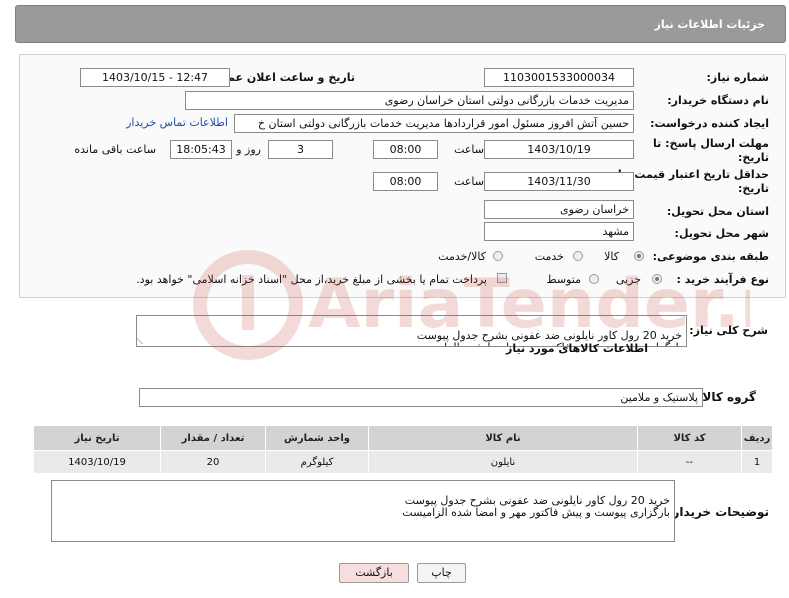  Describe the element at coordinates (115, 149) in the screenshot. I see `remaining-label: ساعت باقی مانده` at that location.